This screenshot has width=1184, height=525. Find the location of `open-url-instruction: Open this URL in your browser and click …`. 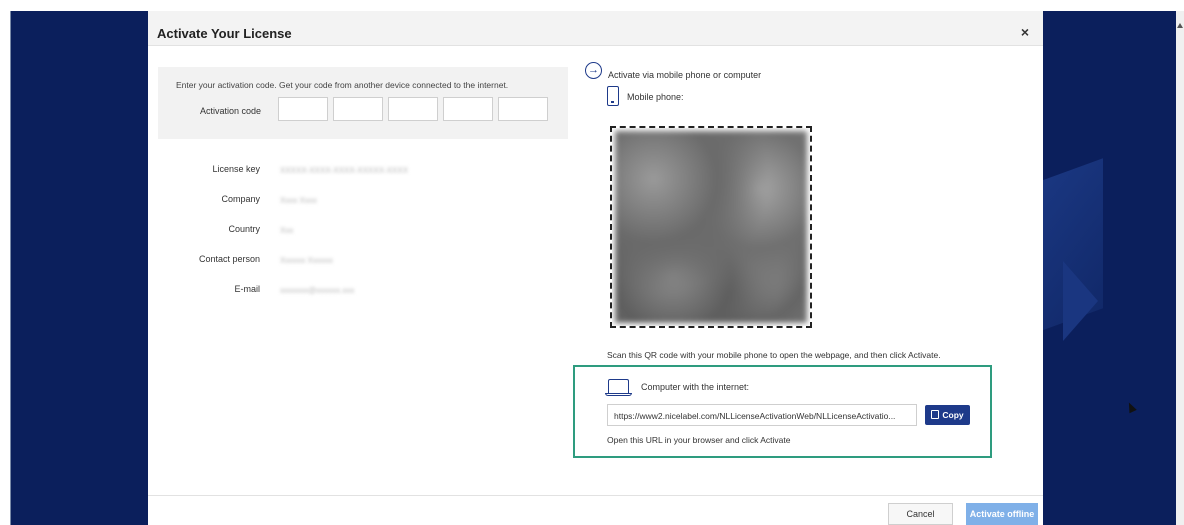

open-url-instruction: Open this URL in your browser and click … is located at coordinates (699, 440).